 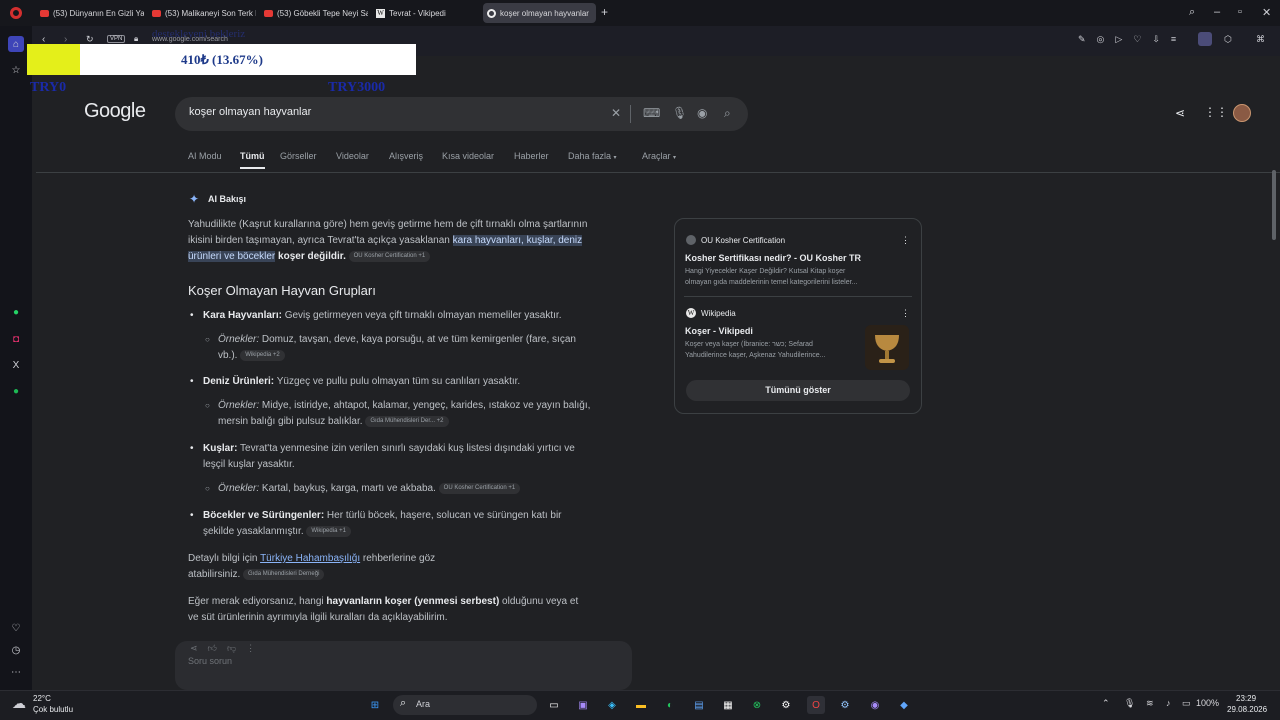 I want to click on instagram-icon: ◘, so click(x=16, y=339).